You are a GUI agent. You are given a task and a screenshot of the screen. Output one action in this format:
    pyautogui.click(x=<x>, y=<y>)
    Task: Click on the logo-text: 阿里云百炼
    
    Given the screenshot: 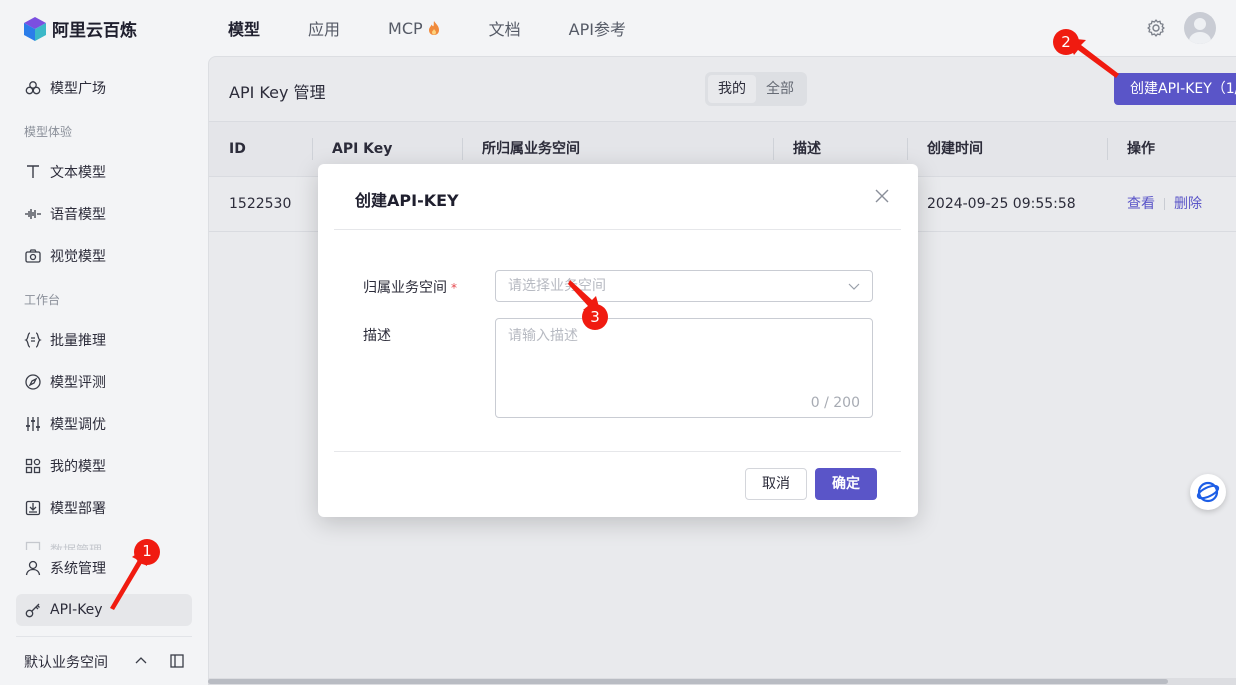 What is the action you would take?
    pyautogui.click(x=94, y=31)
    